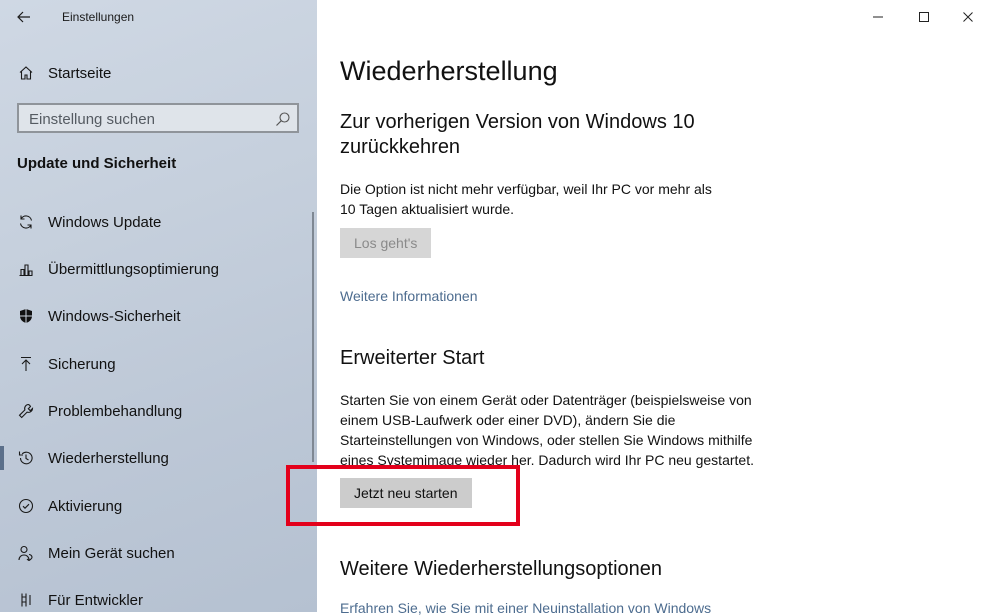 The height and width of the screenshot is (616, 992). Describe the element at coordinates (114, 316) in the screenshot. I see `sidebar-item-label: Windows-Sicherheit` at that location.